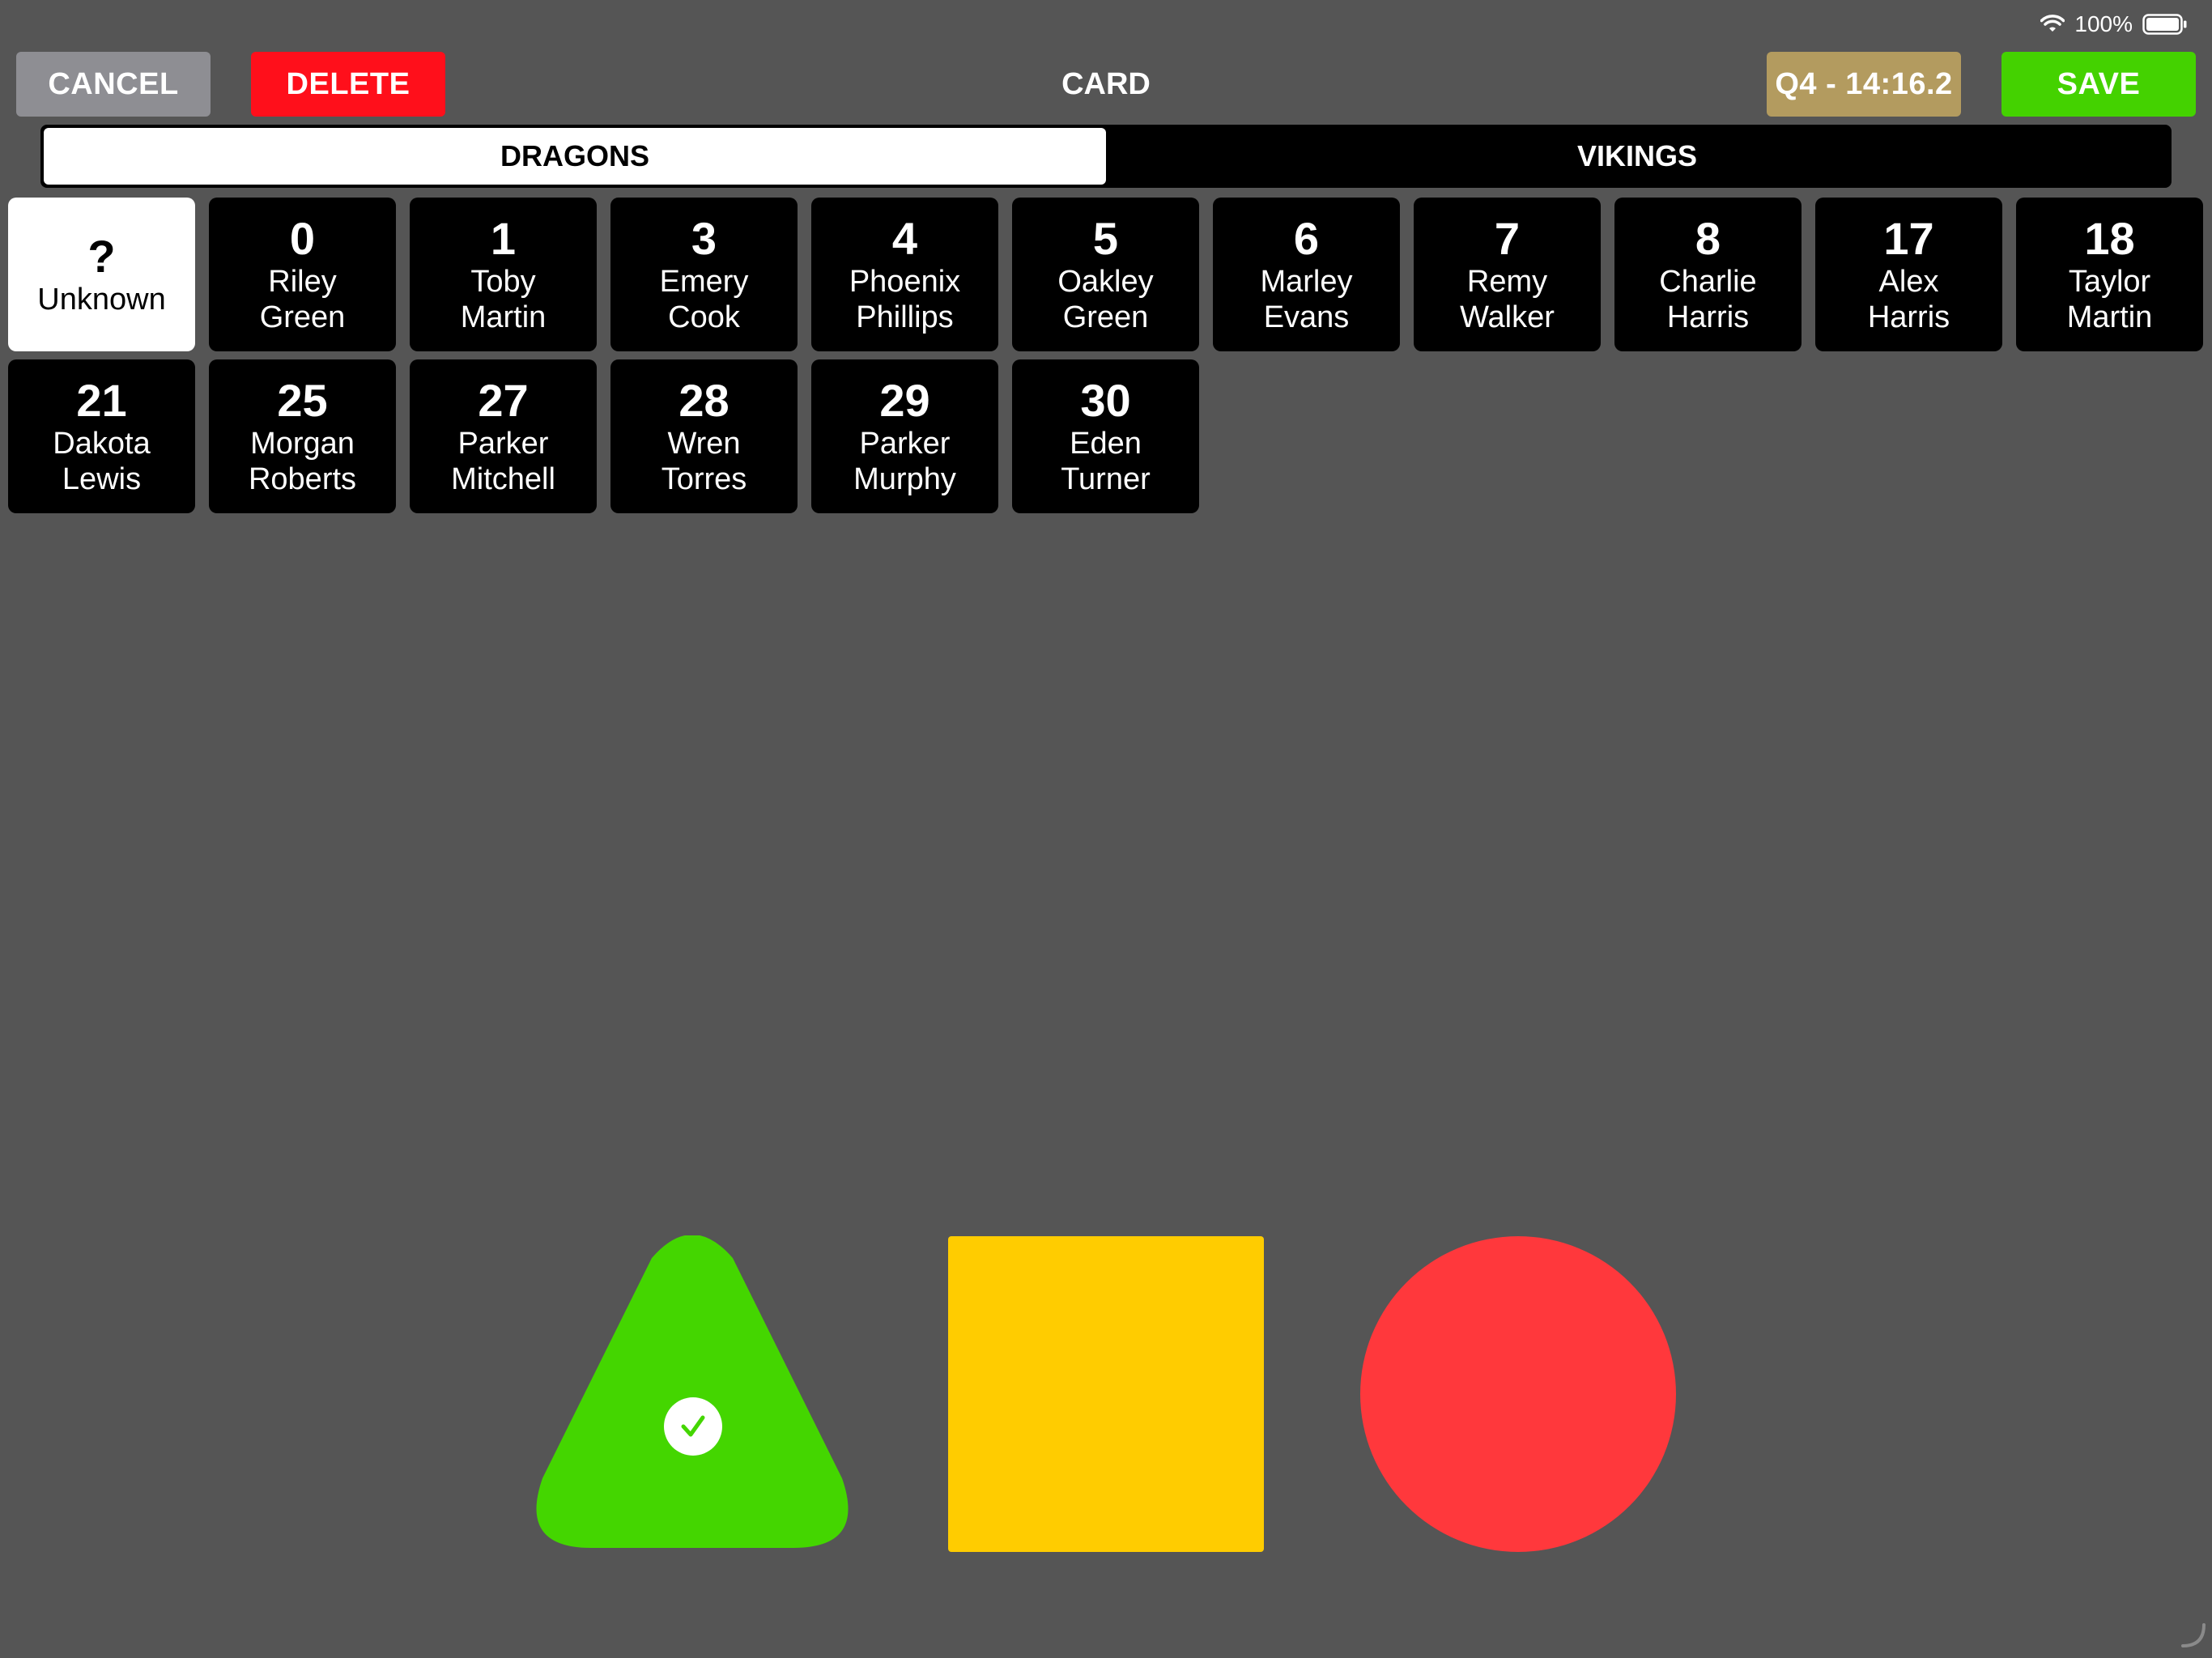 This screenshot has height=1658, width=2212. What do you see at coordinates (2110, 238) in the screenshot?
I see `player-number: 18` at bounding box center [2110, 238].